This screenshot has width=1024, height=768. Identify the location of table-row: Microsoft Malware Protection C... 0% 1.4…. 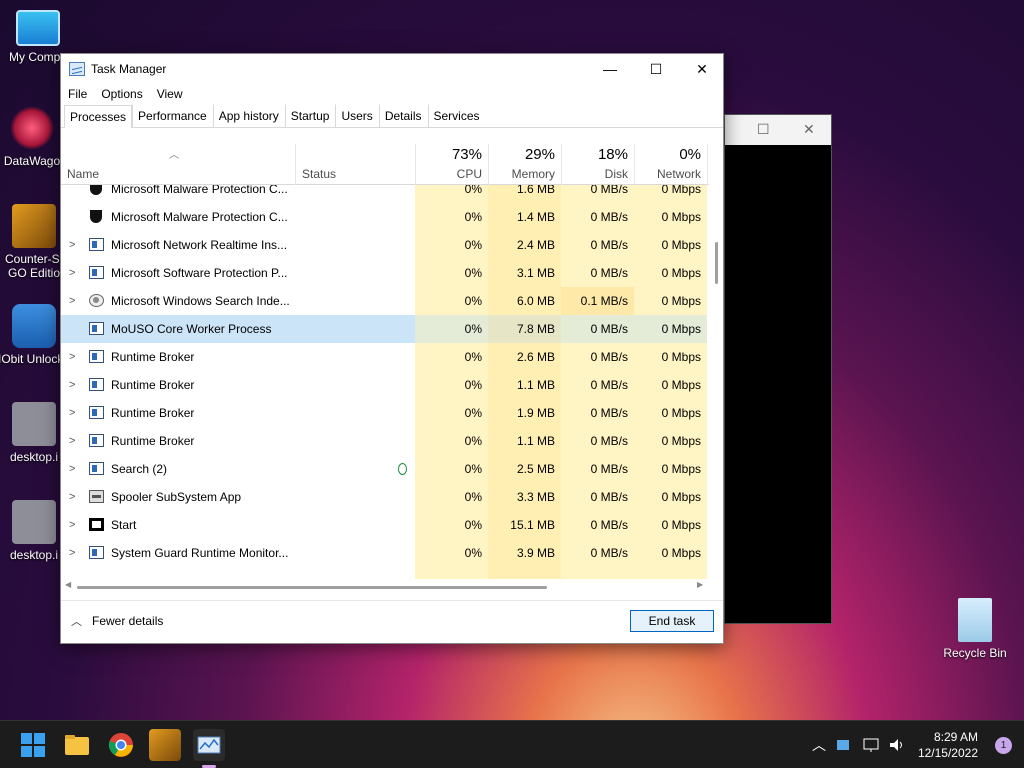
(385, 217).